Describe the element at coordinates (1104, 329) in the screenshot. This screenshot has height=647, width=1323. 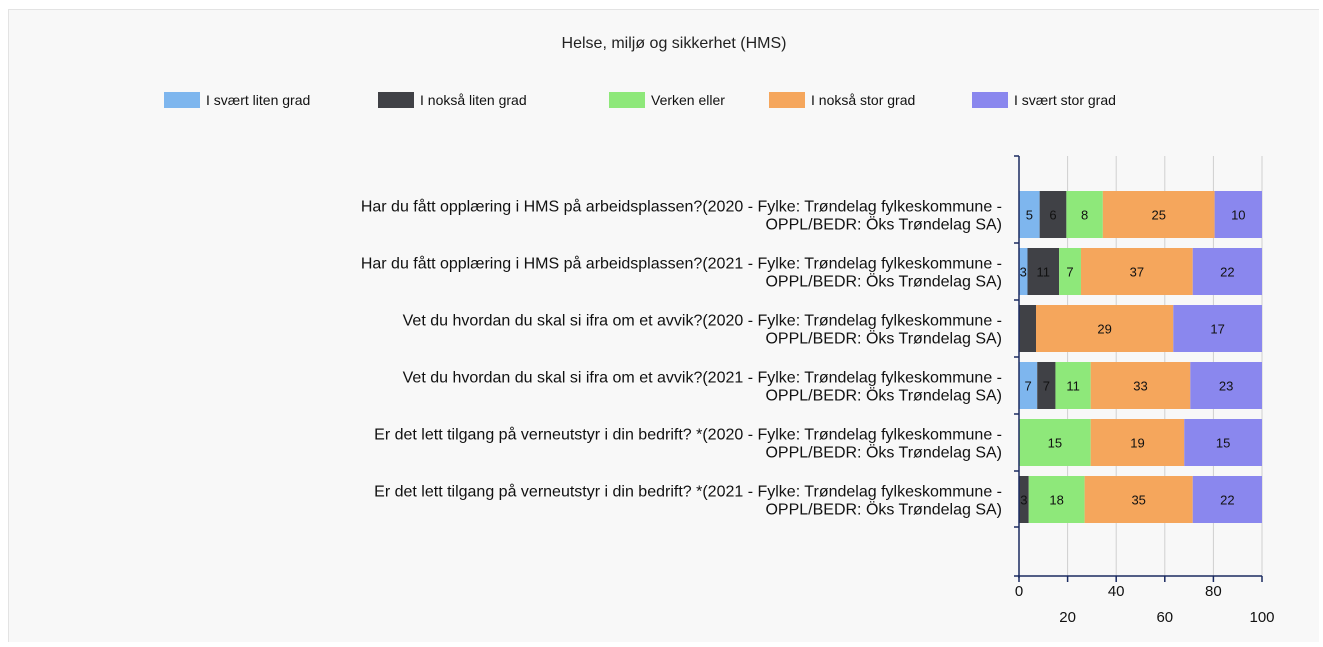
I see `bar-value-label: 29` at that location.